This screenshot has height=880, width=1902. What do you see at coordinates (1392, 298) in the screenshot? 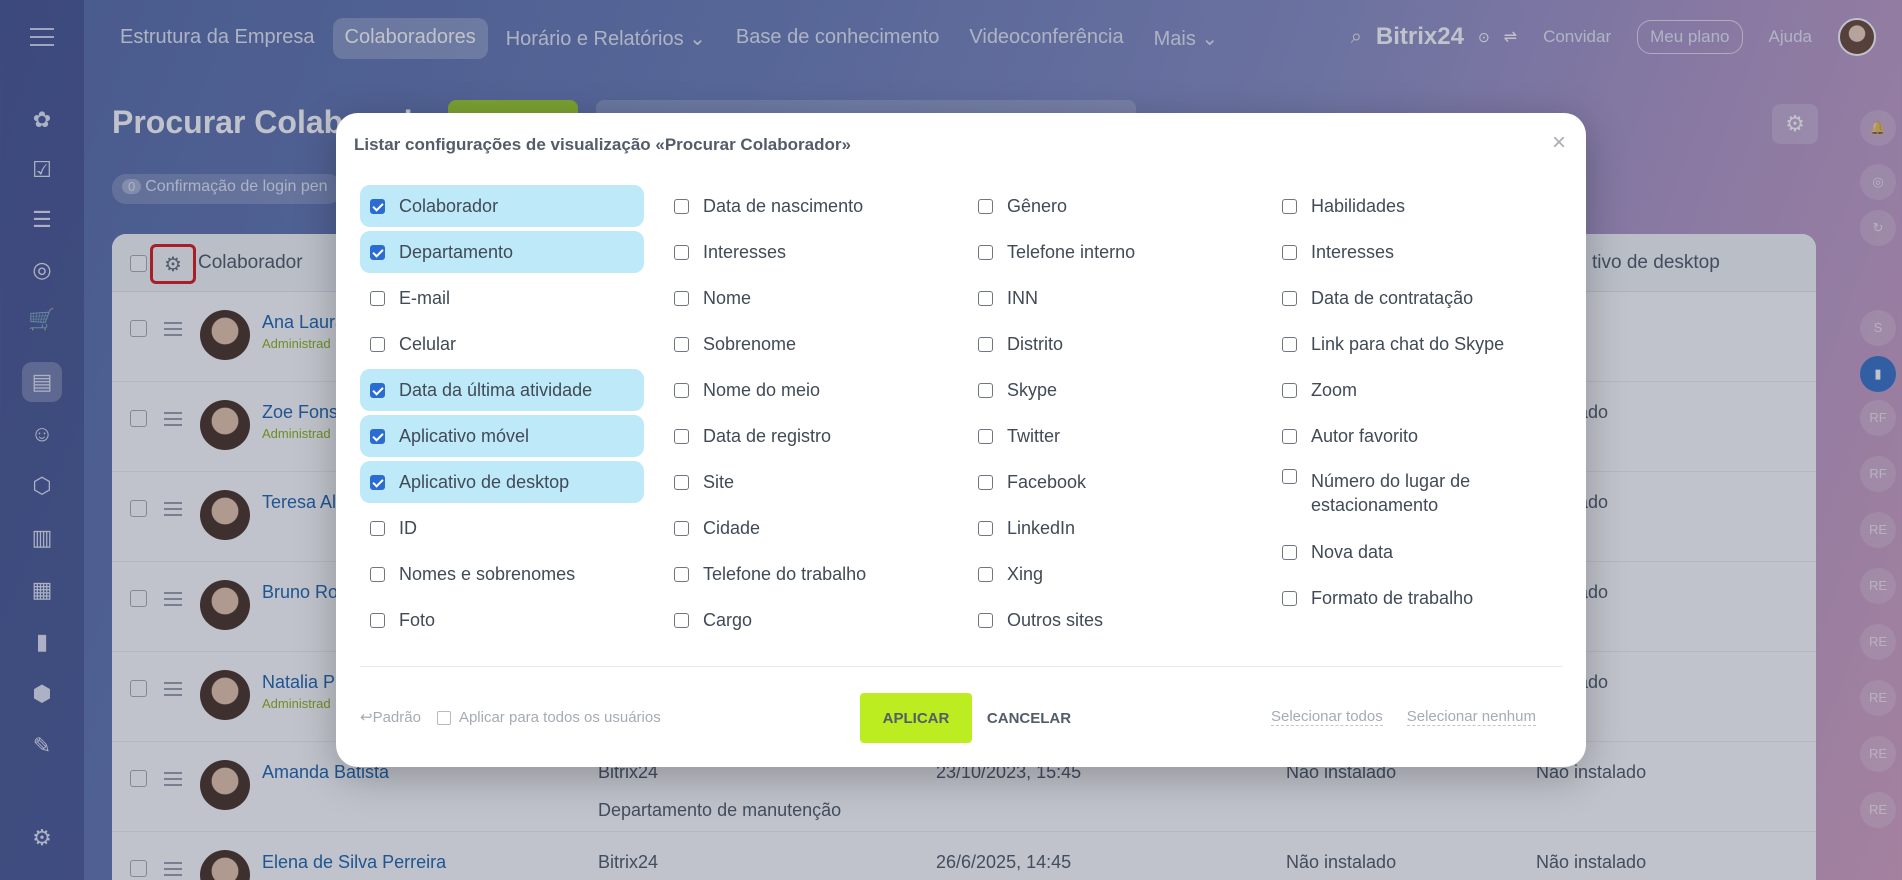
I see `column-option-label: Data de contratação` at bounding box center [1392, 298].